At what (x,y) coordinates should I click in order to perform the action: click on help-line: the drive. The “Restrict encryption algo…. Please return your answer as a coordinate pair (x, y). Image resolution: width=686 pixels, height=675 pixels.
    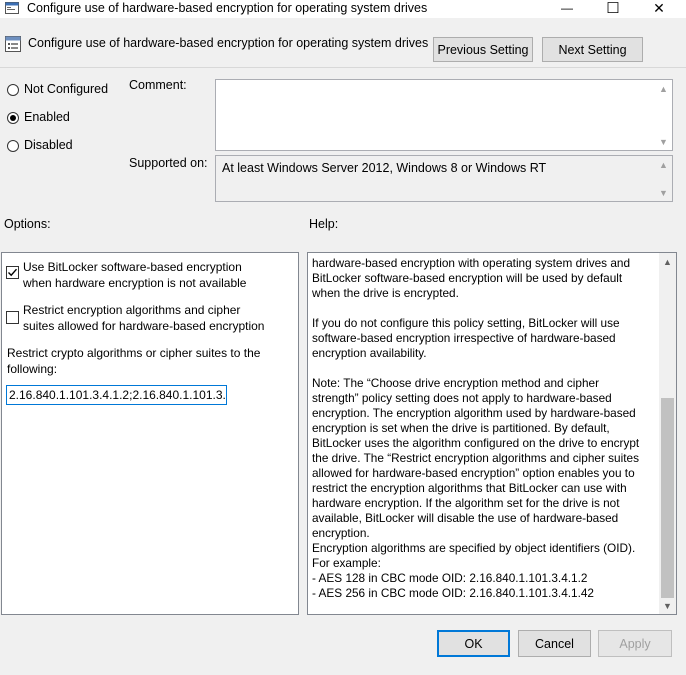
    Looking at the image, I should click on (475, 458).